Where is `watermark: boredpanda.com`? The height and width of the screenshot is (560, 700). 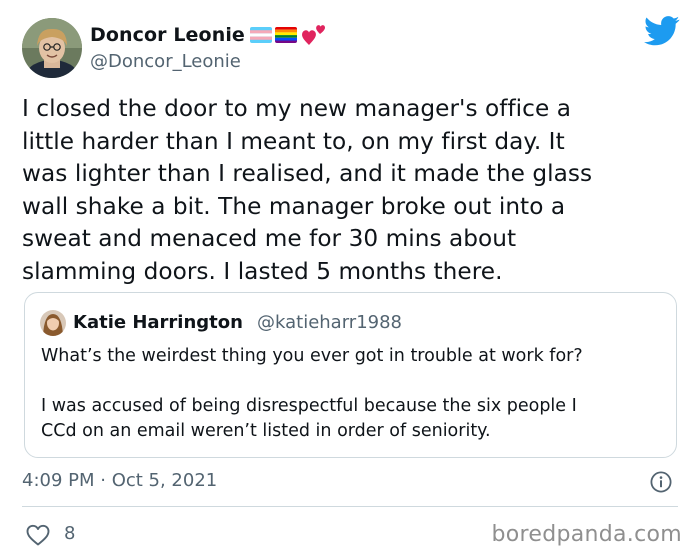
watermark: boredpanda.com is located at coordinates (586, 534).